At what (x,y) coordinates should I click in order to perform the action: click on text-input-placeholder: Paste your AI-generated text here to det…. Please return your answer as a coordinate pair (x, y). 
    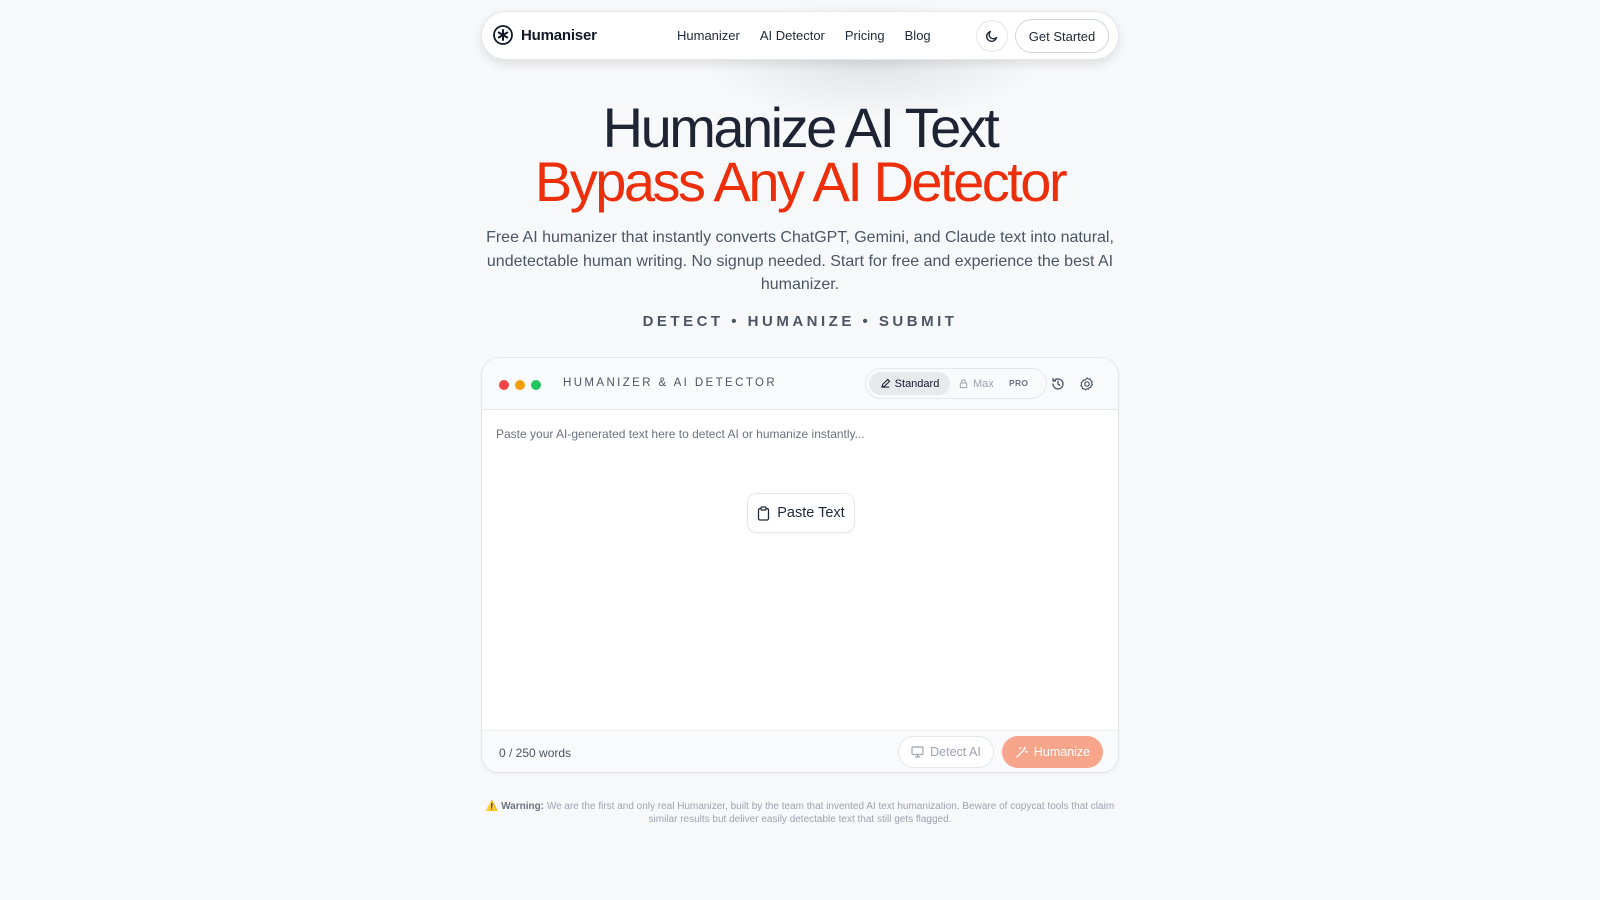
    Looking at the image, I should click on (680, 434).